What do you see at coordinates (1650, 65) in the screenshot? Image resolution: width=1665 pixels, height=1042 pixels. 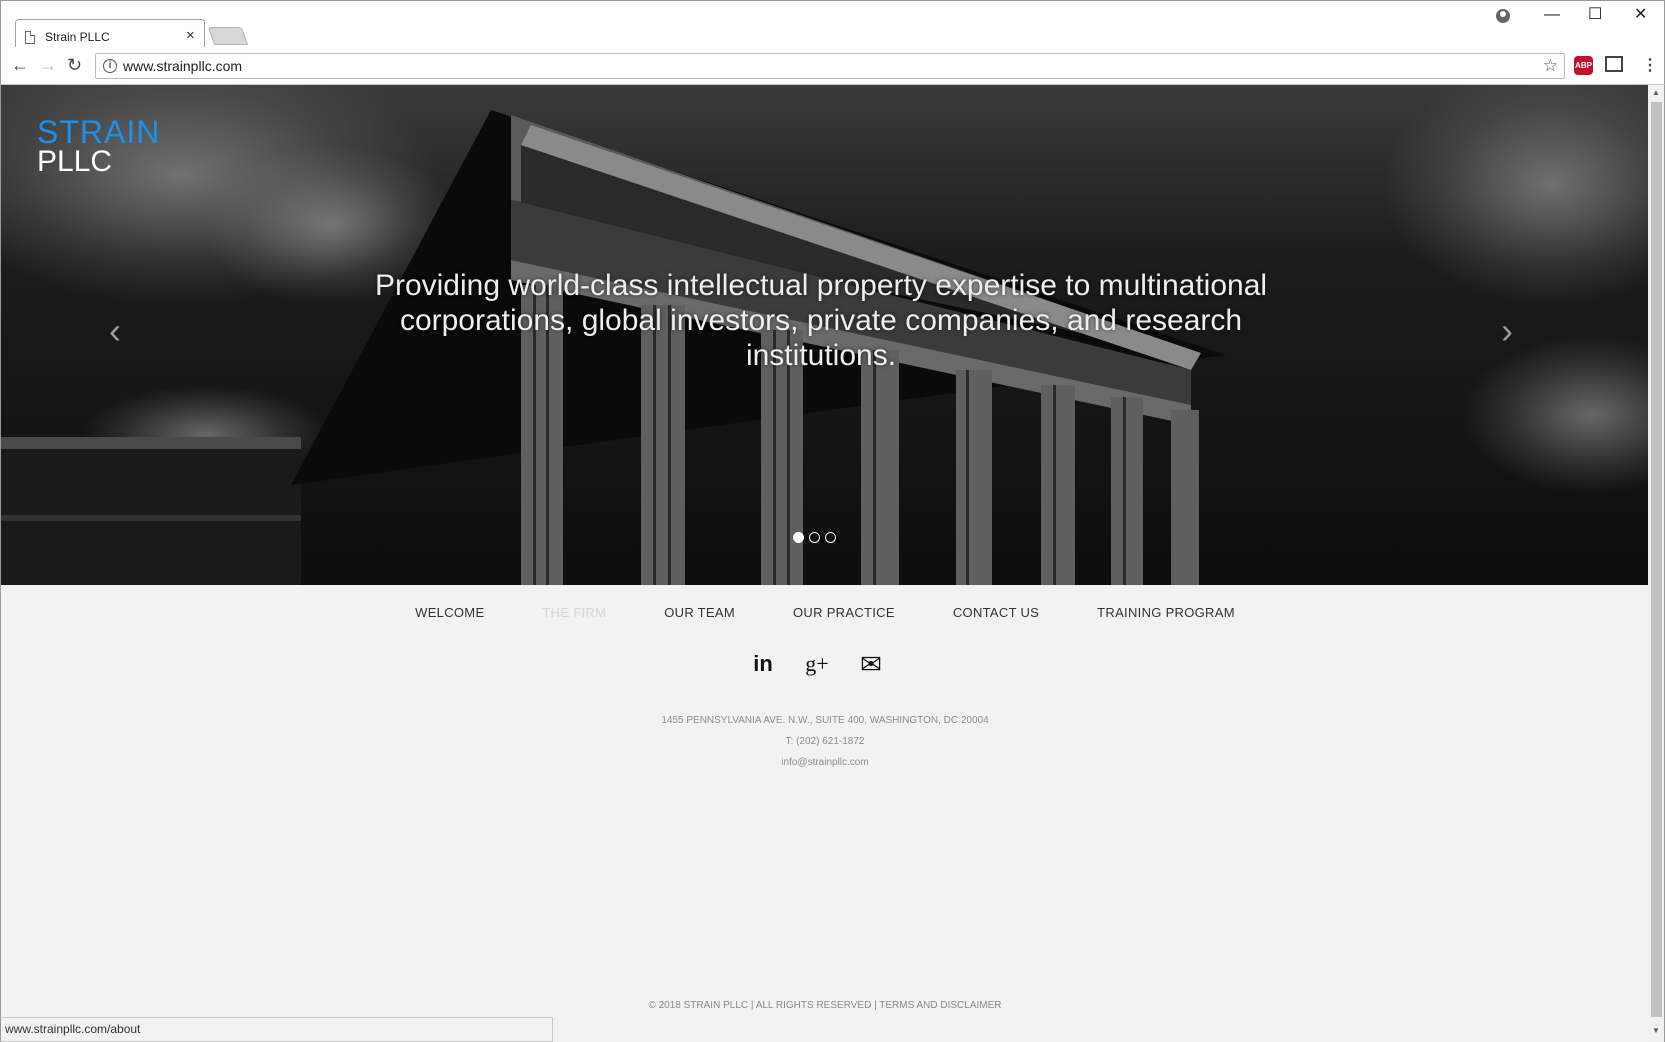 I see `browser-menu-icon: ⋮` at bounding box center [1650, 65].